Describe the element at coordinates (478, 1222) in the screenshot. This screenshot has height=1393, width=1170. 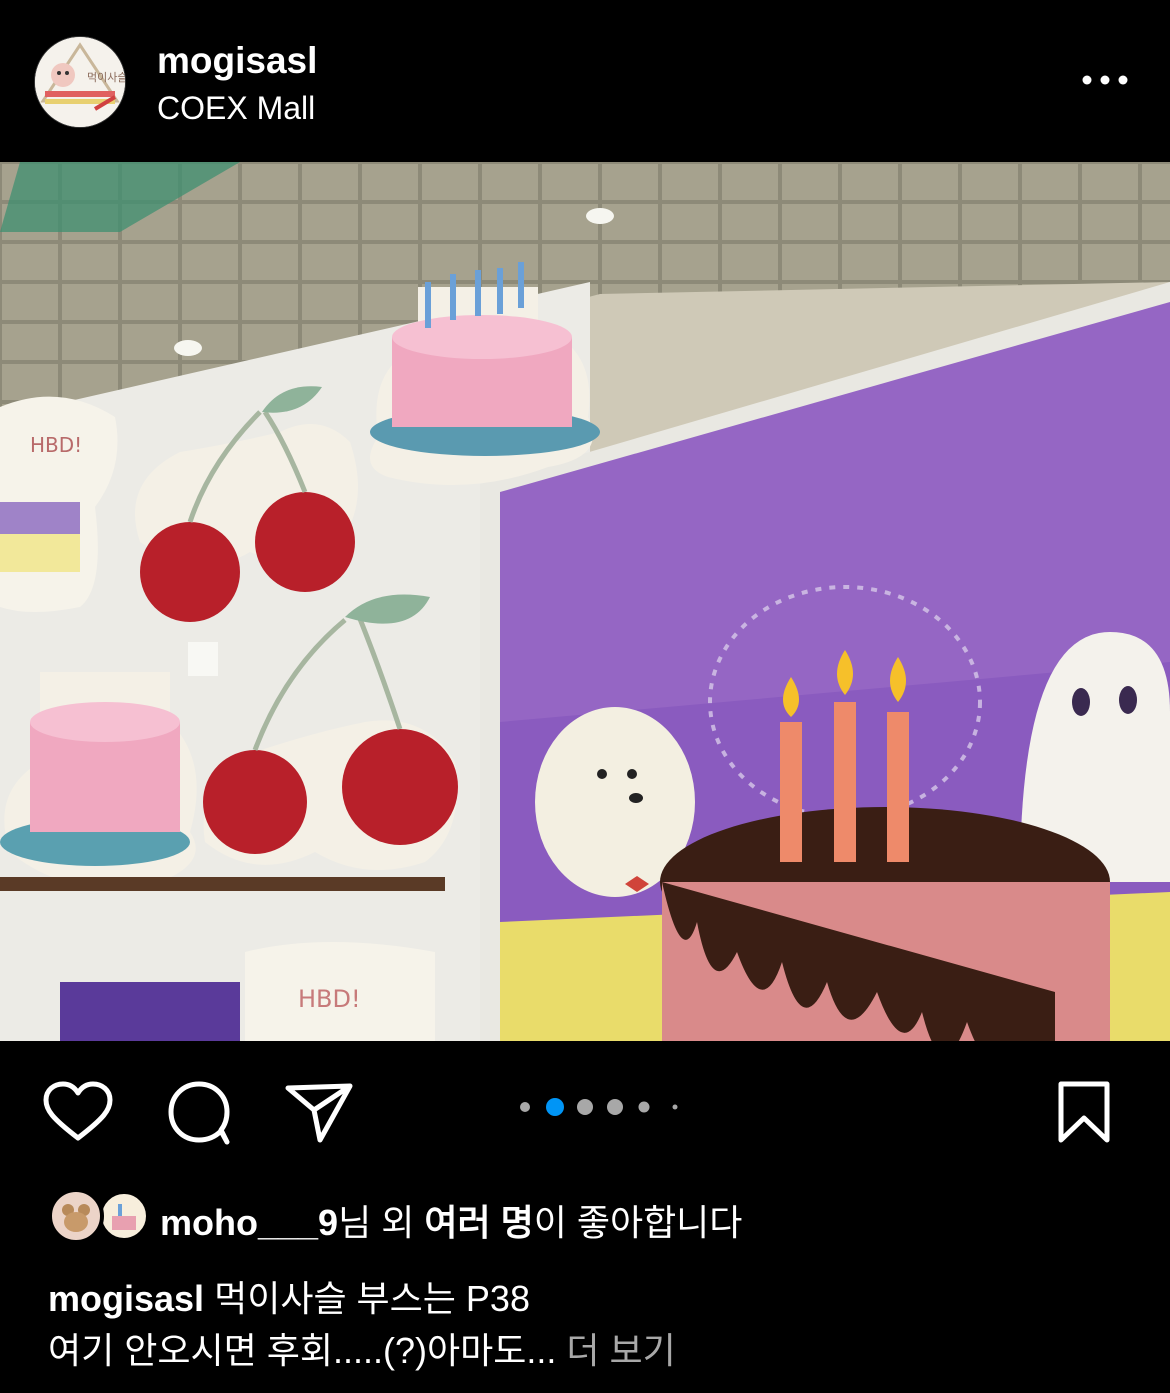
I see `likes-others: 여러 명` at that location.